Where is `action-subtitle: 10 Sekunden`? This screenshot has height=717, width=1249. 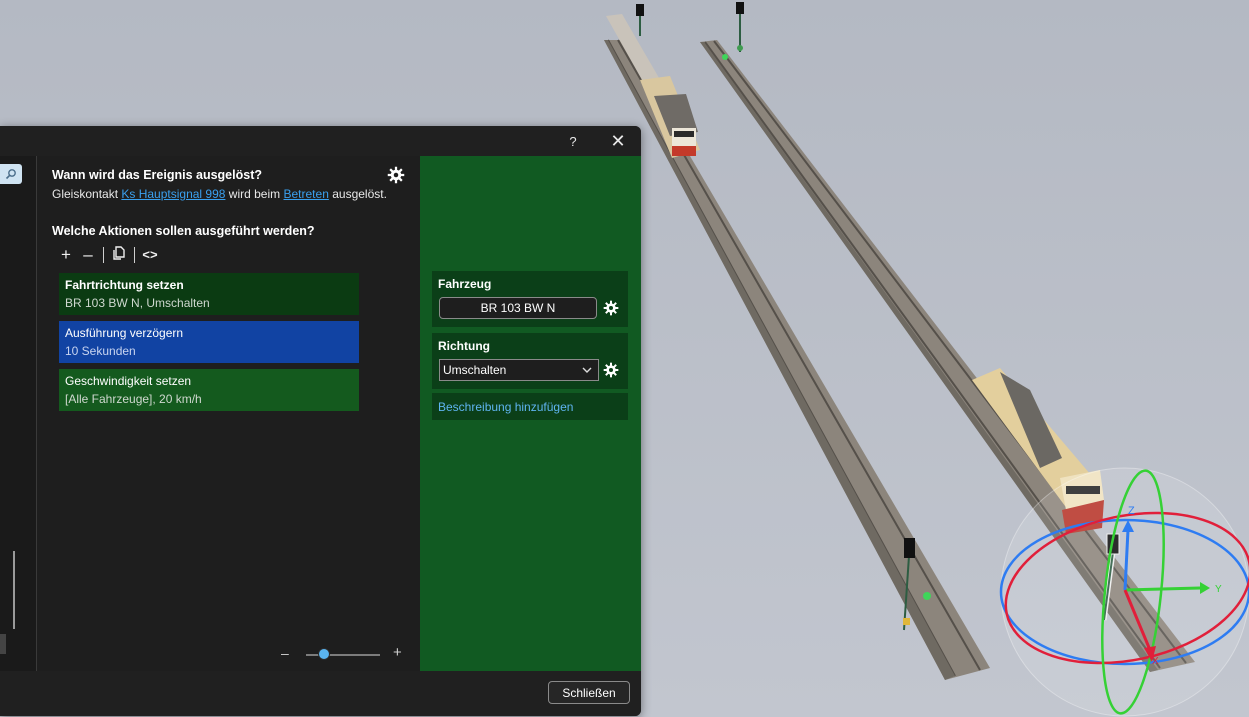
action-subtitle: 10 Sekunden is located at coordinates (100, 351).